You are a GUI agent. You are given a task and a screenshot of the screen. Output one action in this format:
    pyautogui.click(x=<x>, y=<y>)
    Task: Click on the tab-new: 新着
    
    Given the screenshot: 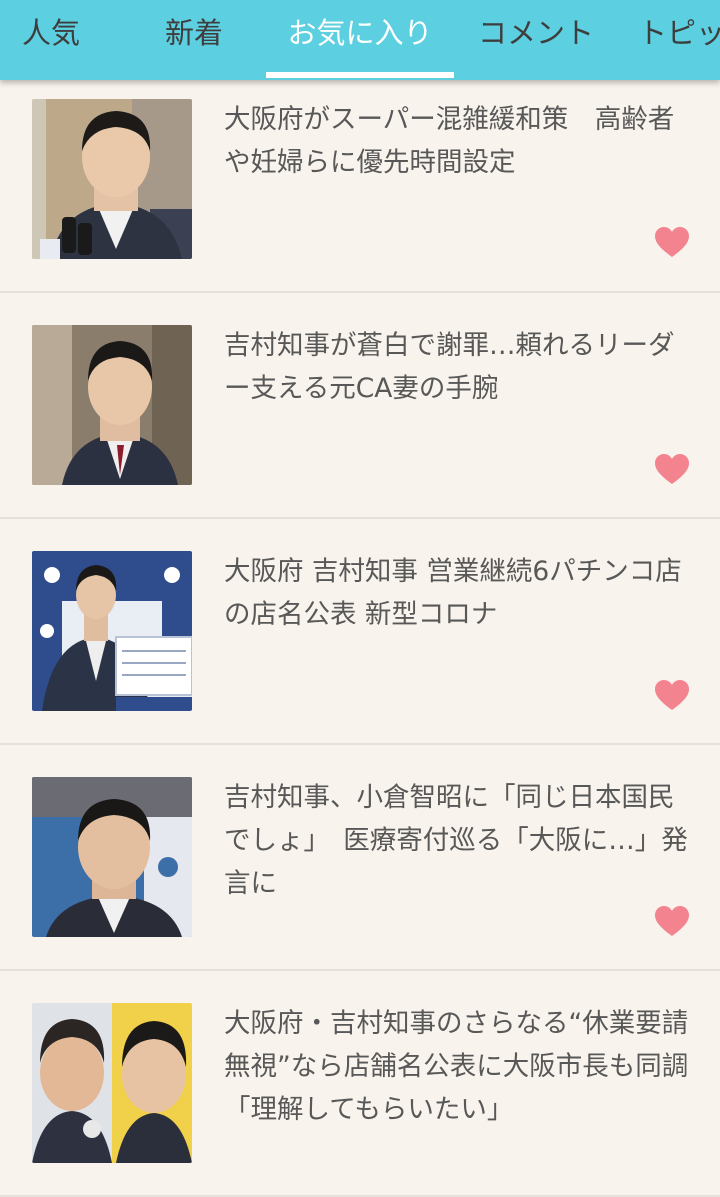 What is the action you would take?
    pyautogui.click(x=194, y=40)
    